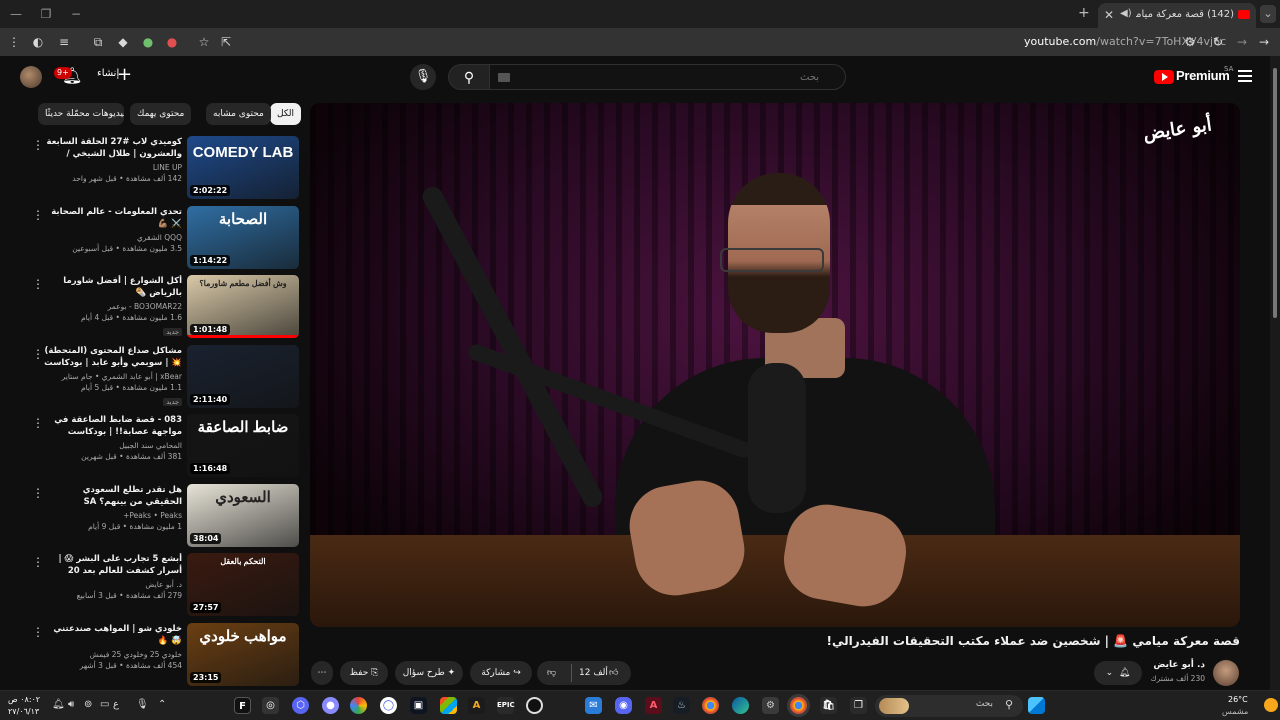 This screenshot has height=720, width=1280. What do you see at coordinates (740, 705) in the screenshot?
I see `taskbar-edge-icon` at bounding box center [740, 705].